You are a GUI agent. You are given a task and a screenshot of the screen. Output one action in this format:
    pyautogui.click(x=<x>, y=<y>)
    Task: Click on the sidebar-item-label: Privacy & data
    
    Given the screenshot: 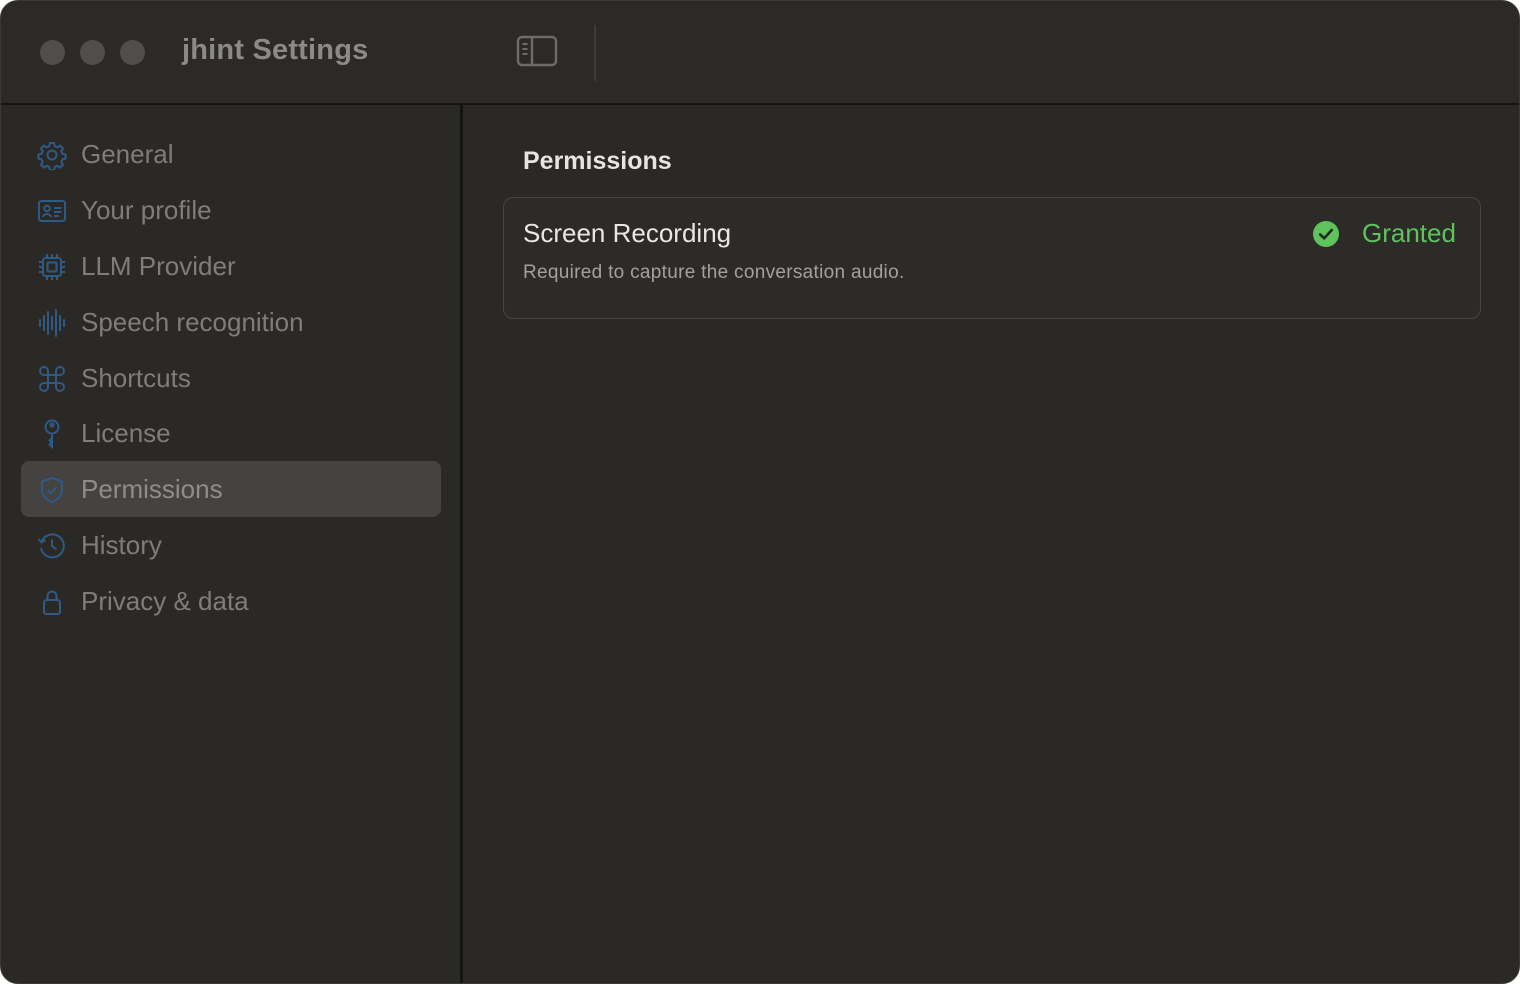 What is the action you would take?
    pyautogui.click(x=165, y=601)
    